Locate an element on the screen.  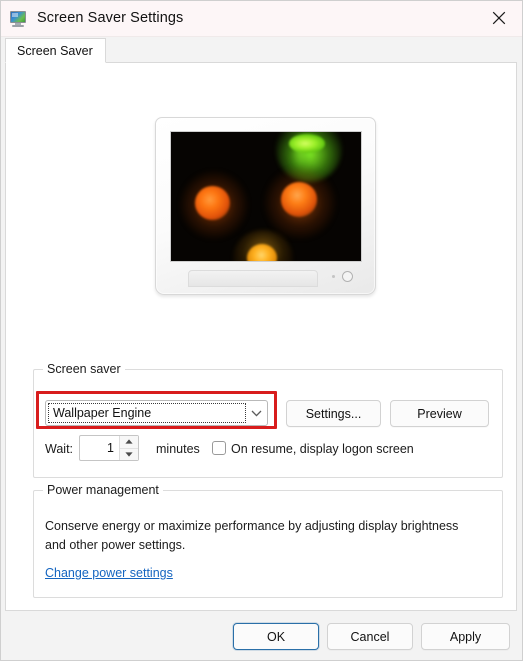
minutes-label: minutes is located at coordinates (178, 449).